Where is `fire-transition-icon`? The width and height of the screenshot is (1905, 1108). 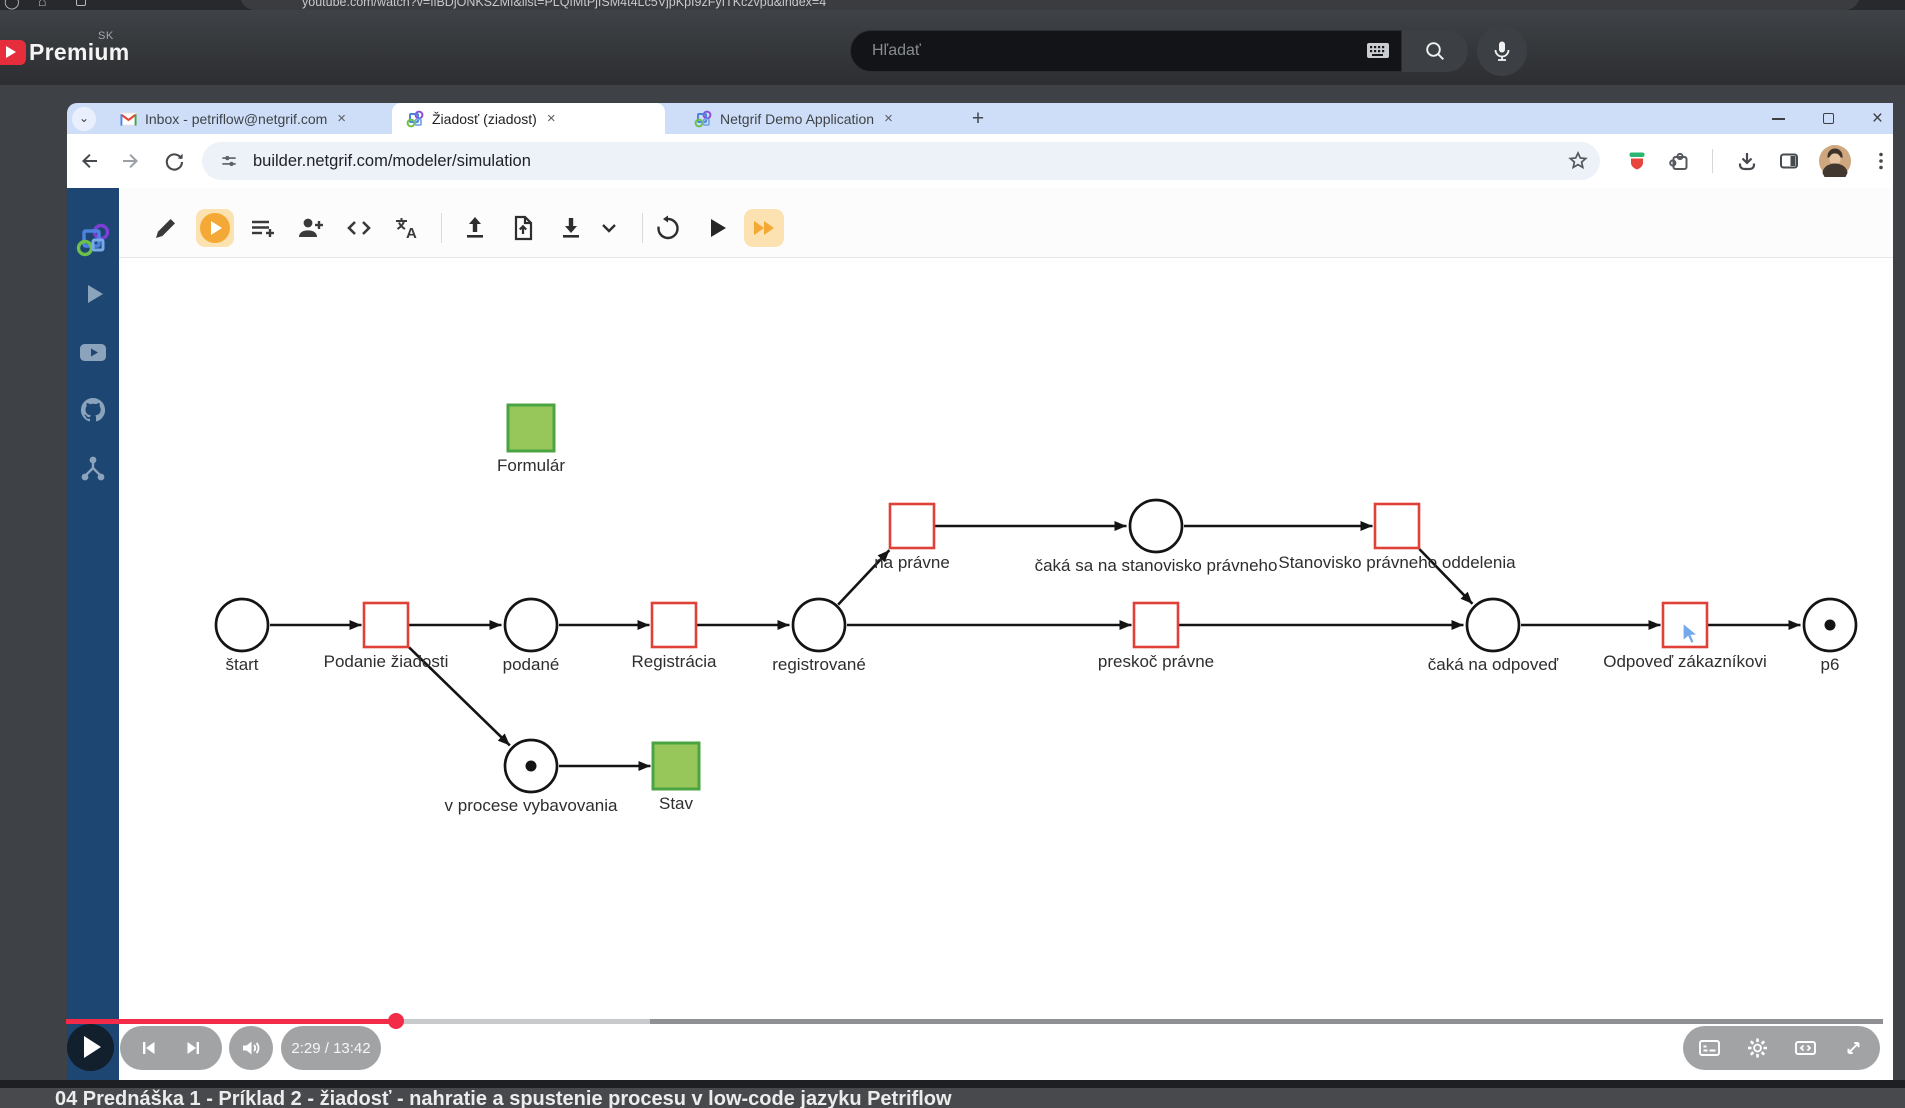 fire-transition-icon is located at coordinates (717, 228).